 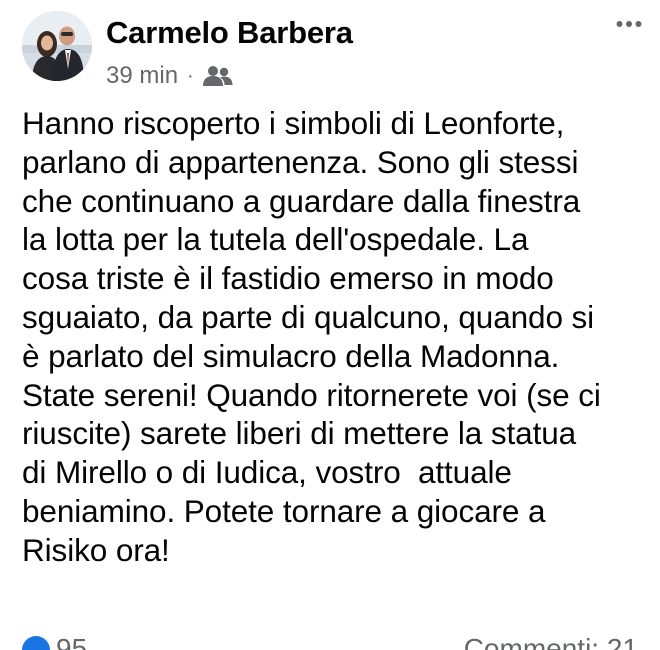 I want to click on friends-icon, so click(x=217, y=76).